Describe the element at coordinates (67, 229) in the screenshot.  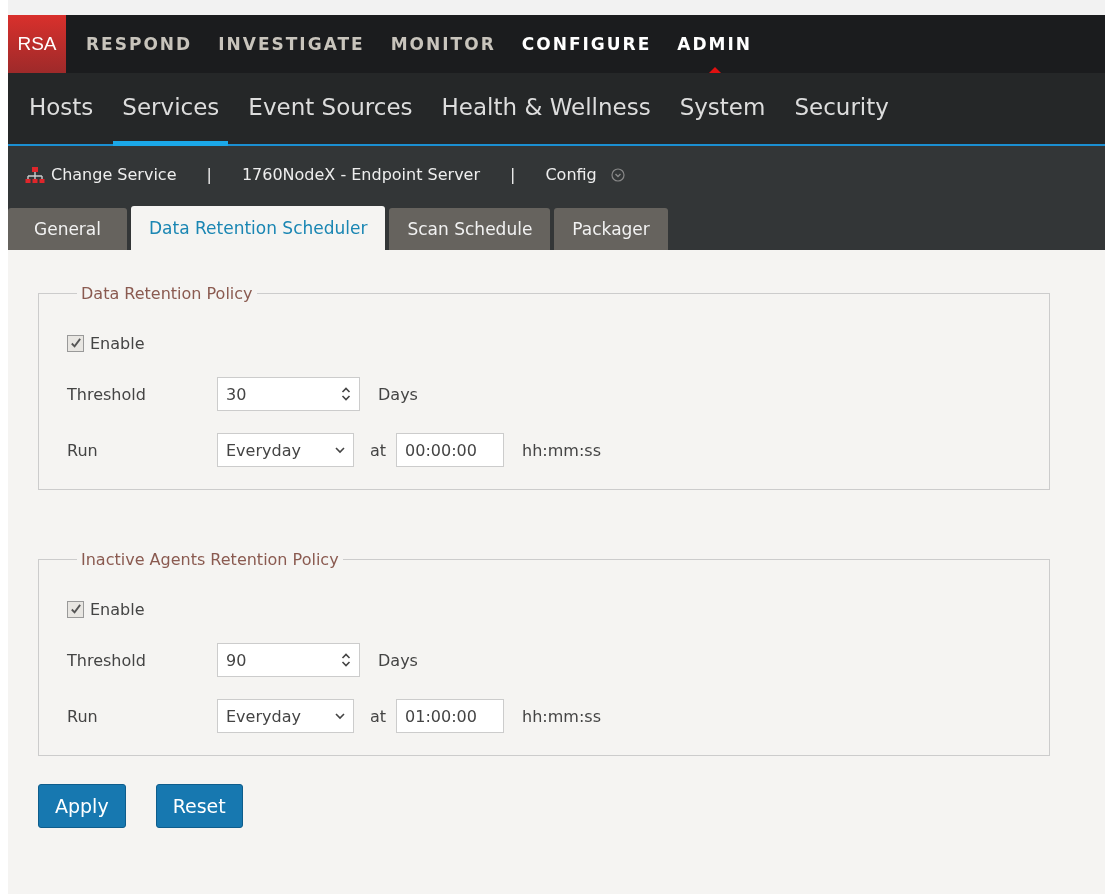
I see `tab: General` at that location.